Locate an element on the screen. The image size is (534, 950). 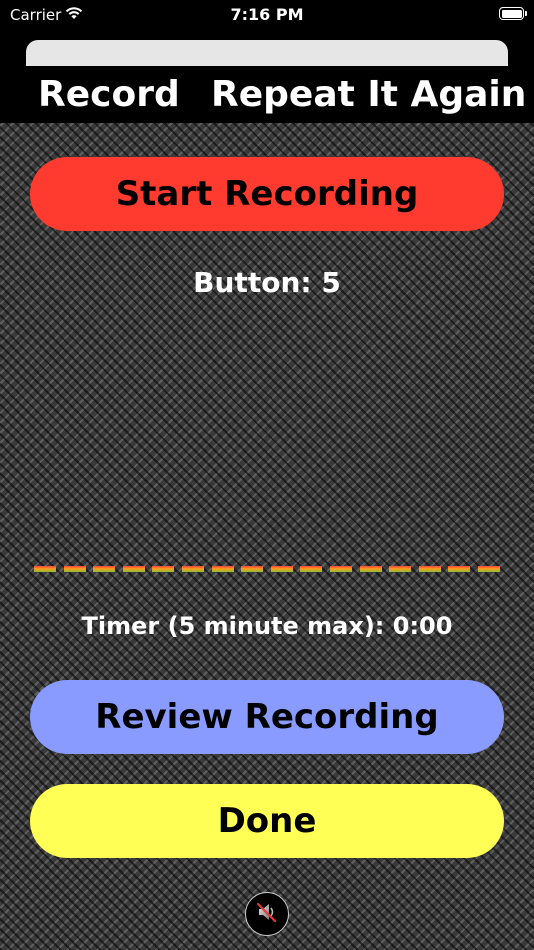
button-count-label: Button: 5 is located at coordinates (267, 282).